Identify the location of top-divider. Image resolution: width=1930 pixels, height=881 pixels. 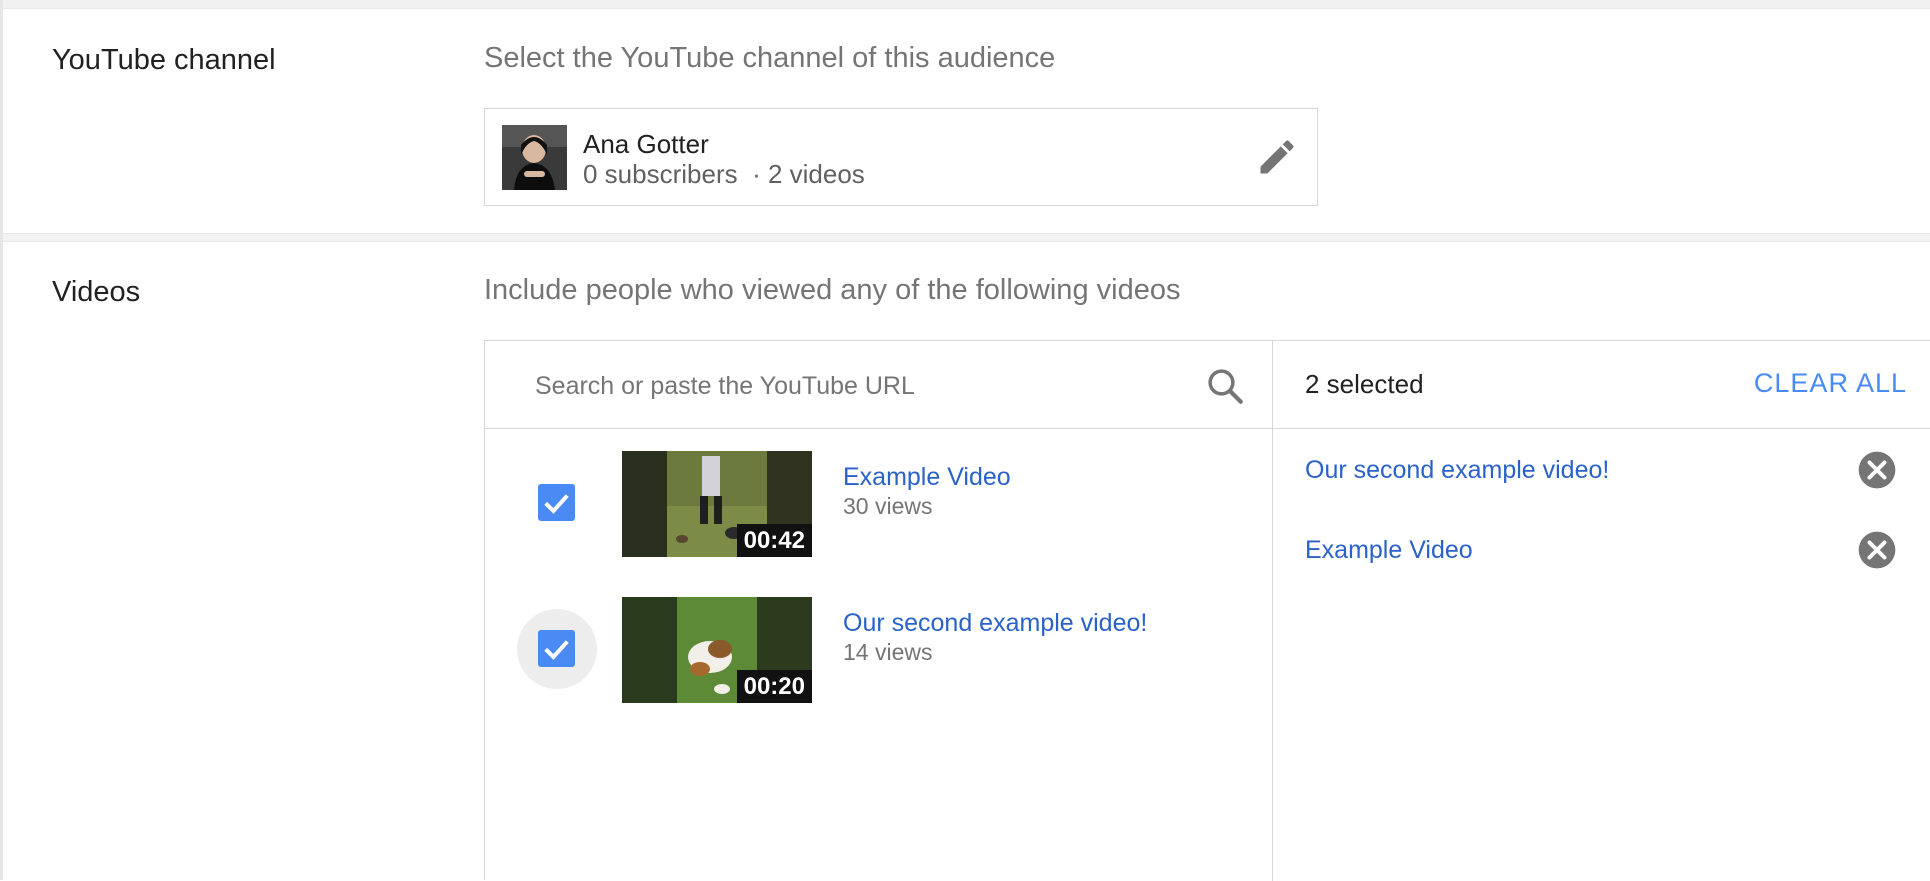
(966, 4).